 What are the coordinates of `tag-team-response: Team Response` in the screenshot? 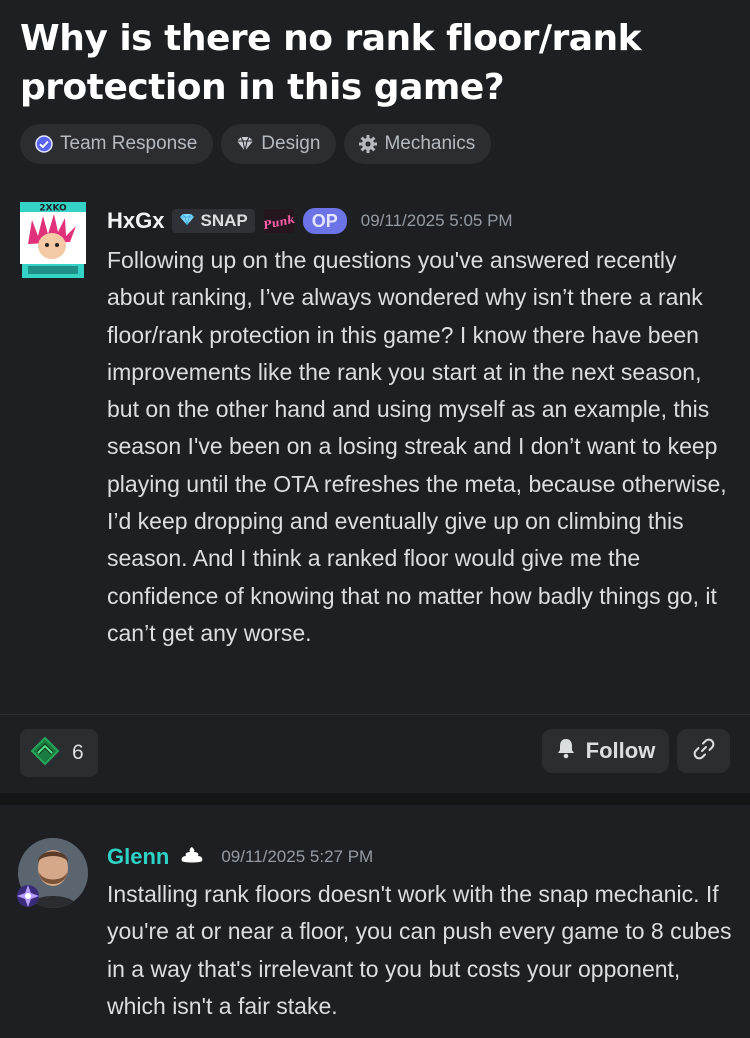 It's located at (117, 144).